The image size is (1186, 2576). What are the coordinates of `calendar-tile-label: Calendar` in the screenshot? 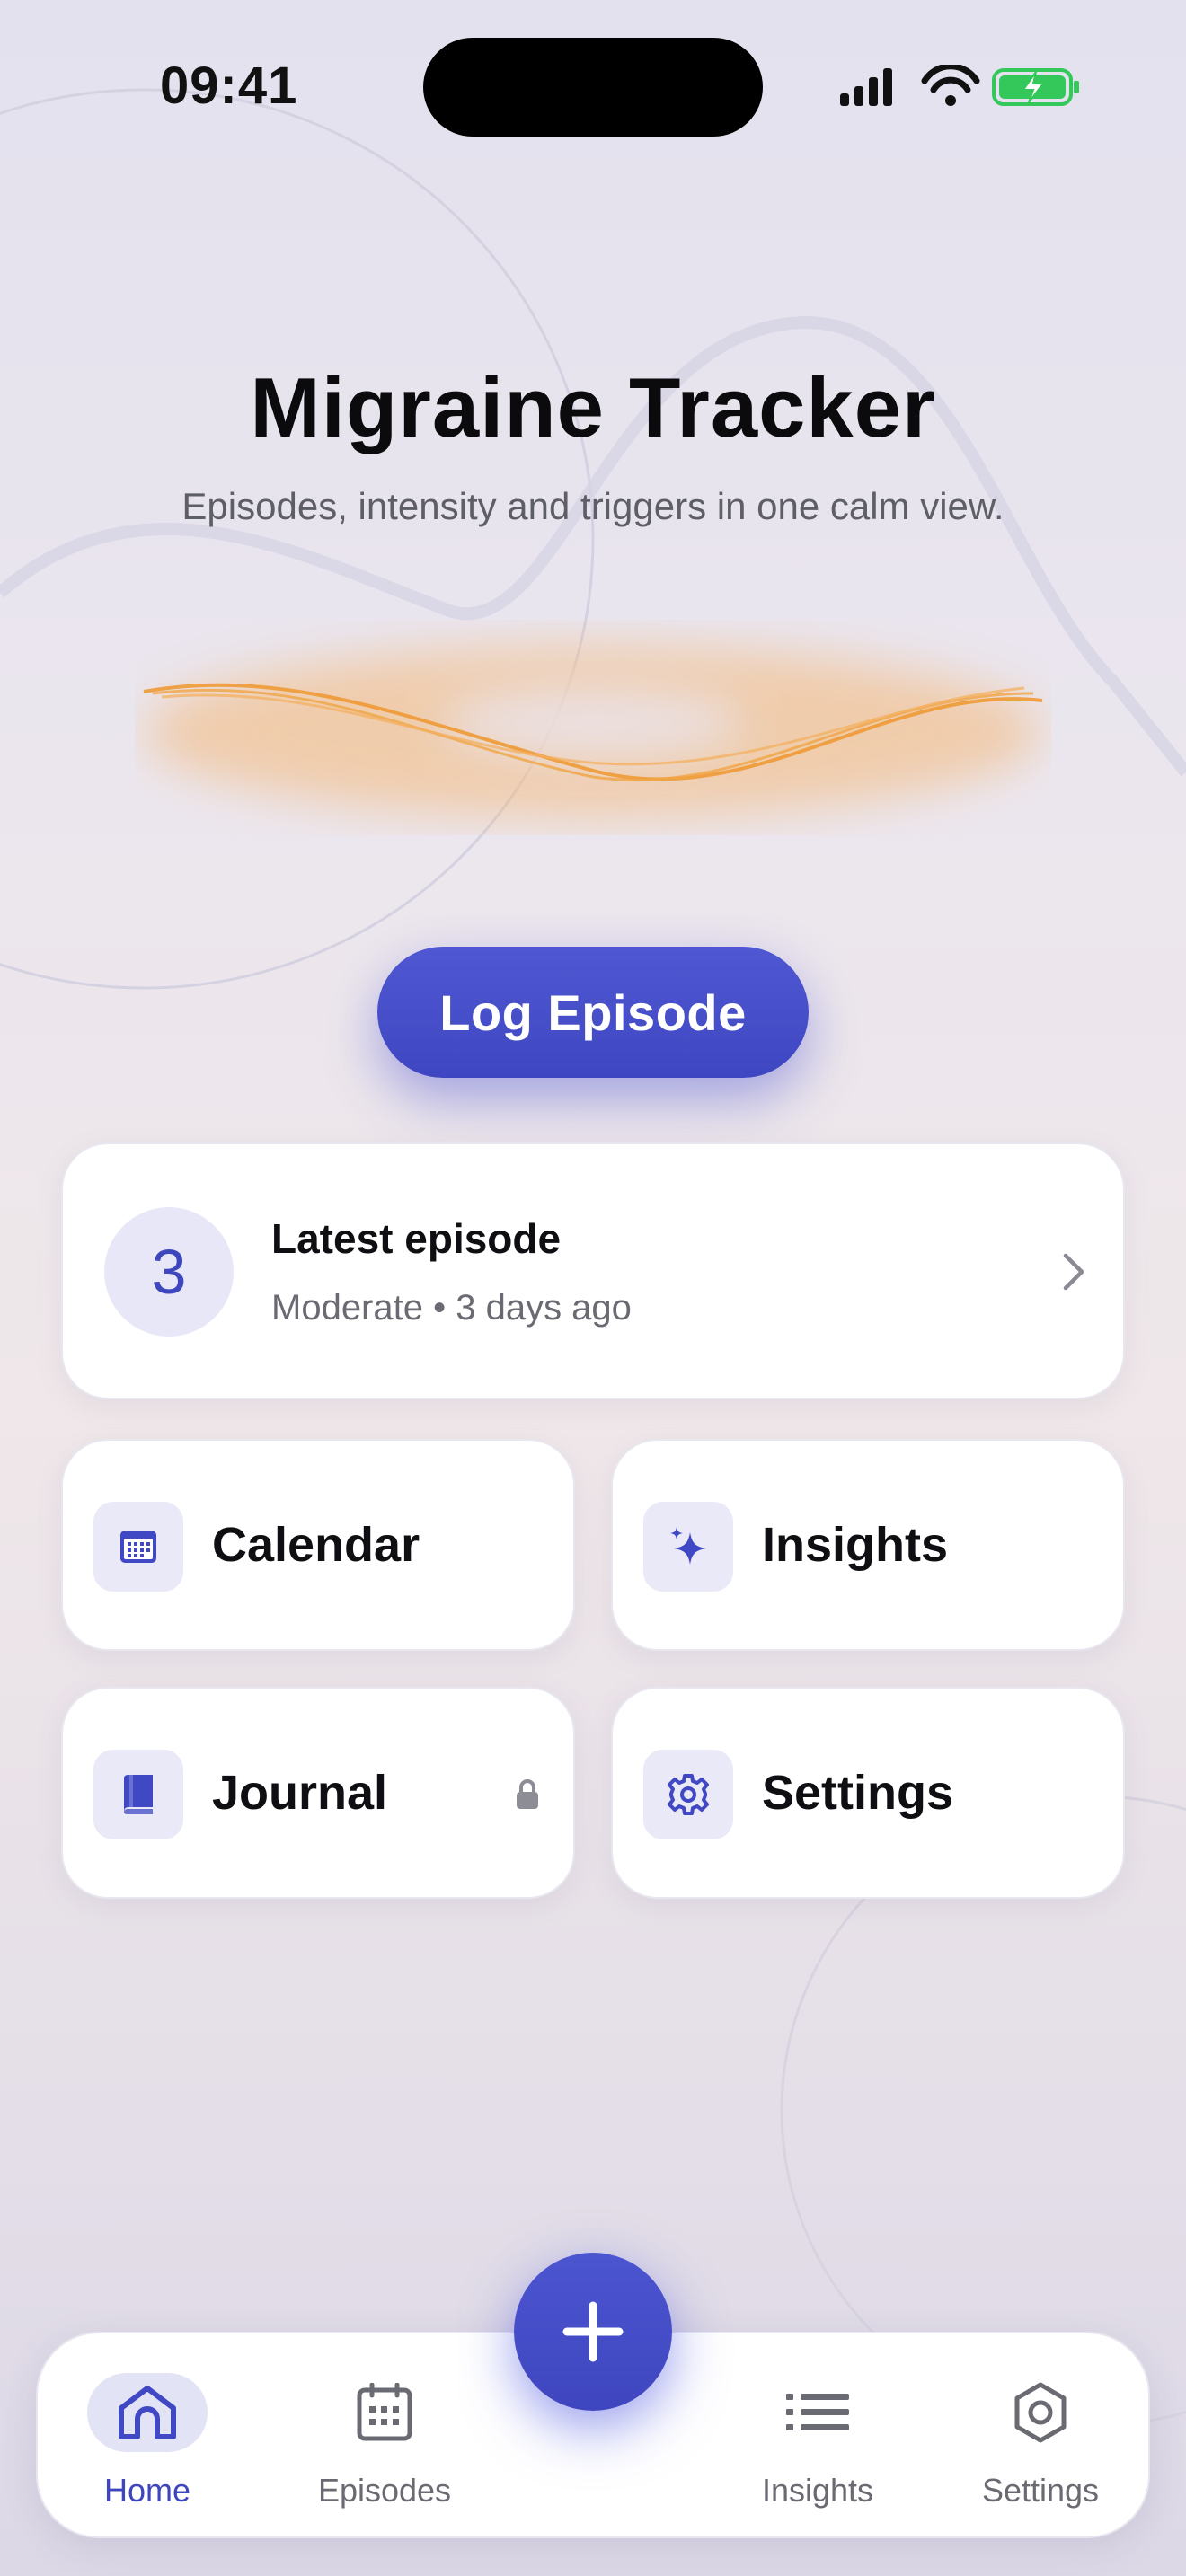 It's located at (316, 1545).